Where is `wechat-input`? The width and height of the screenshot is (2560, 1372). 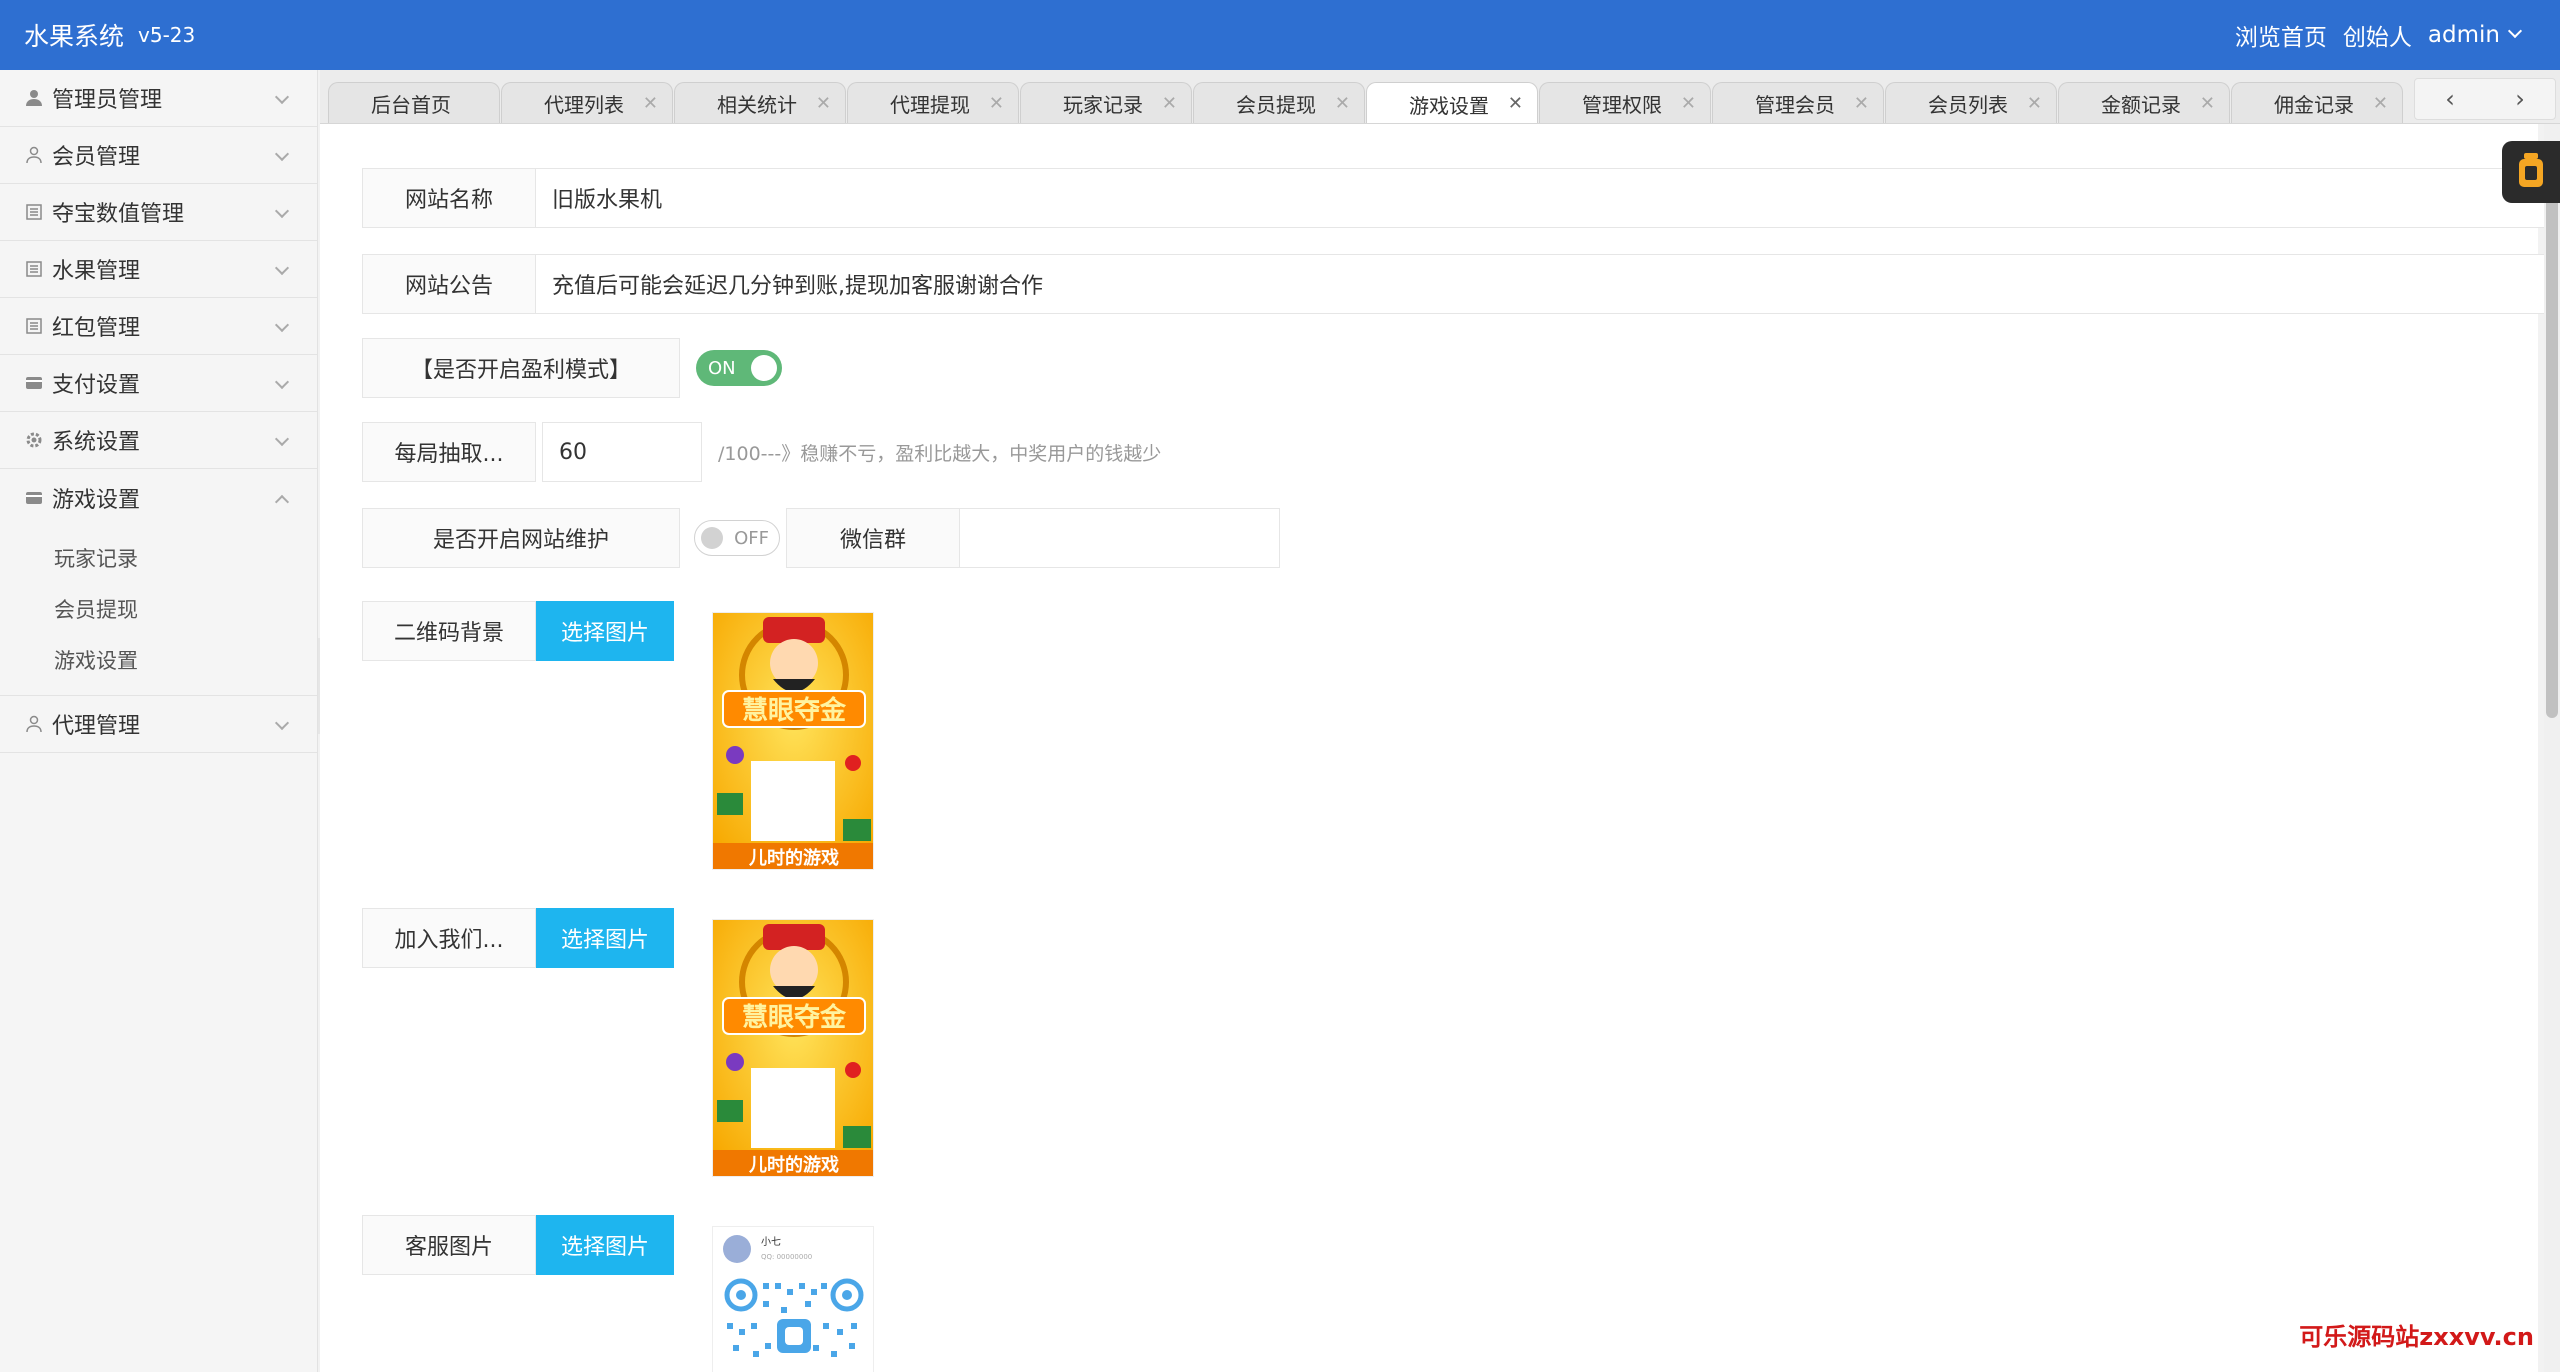
wechat-input is located at coordinates (1120, 538).